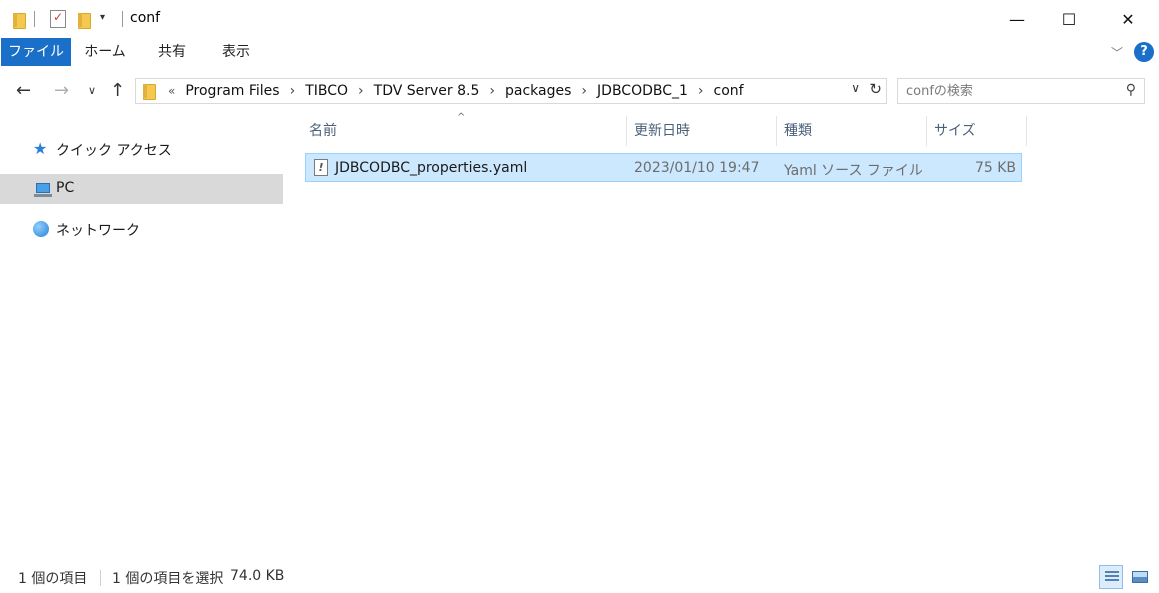 The height and width of the screenshot is (593, 1159). Describe the element at coordinates (232, 91) in the screenshot. I see `breadcrumb-program-files: Program Files` at that location.